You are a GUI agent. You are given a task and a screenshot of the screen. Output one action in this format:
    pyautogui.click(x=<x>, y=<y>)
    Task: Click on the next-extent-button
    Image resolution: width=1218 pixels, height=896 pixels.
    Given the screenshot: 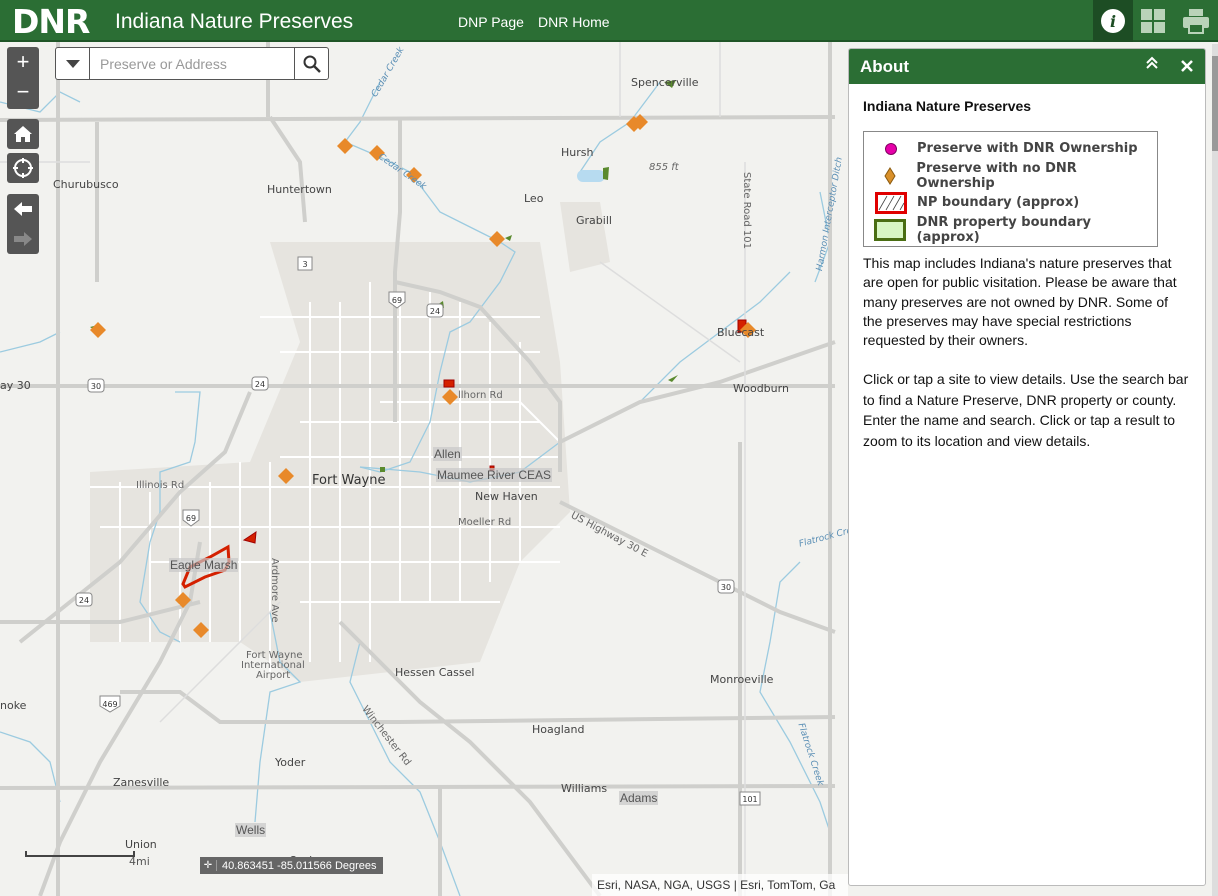 What is the action you would take?
    pyautogui.click(x=23, y=239)
    